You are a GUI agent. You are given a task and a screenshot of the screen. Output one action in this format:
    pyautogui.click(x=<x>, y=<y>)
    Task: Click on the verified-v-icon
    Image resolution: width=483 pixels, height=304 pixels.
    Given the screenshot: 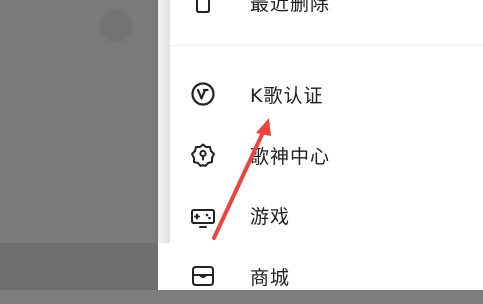 What is the action you would take?
    pyautogui.click(x=203, y=94)
    